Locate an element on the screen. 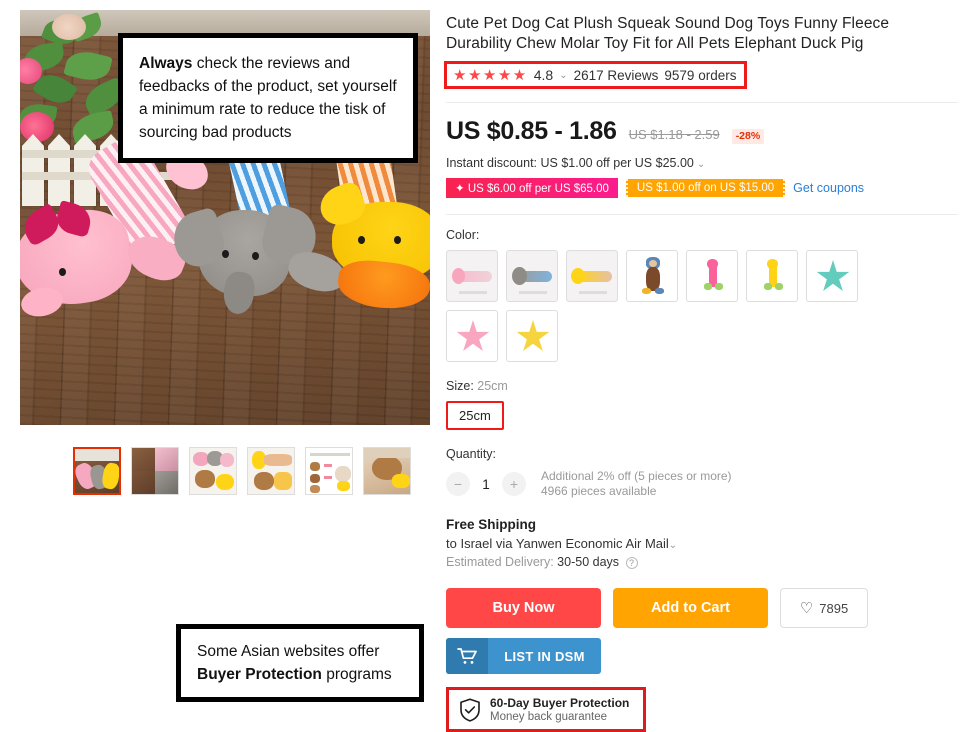  list-in-dsm-button: LIST IN DSM is located at coordinates (523, 656).